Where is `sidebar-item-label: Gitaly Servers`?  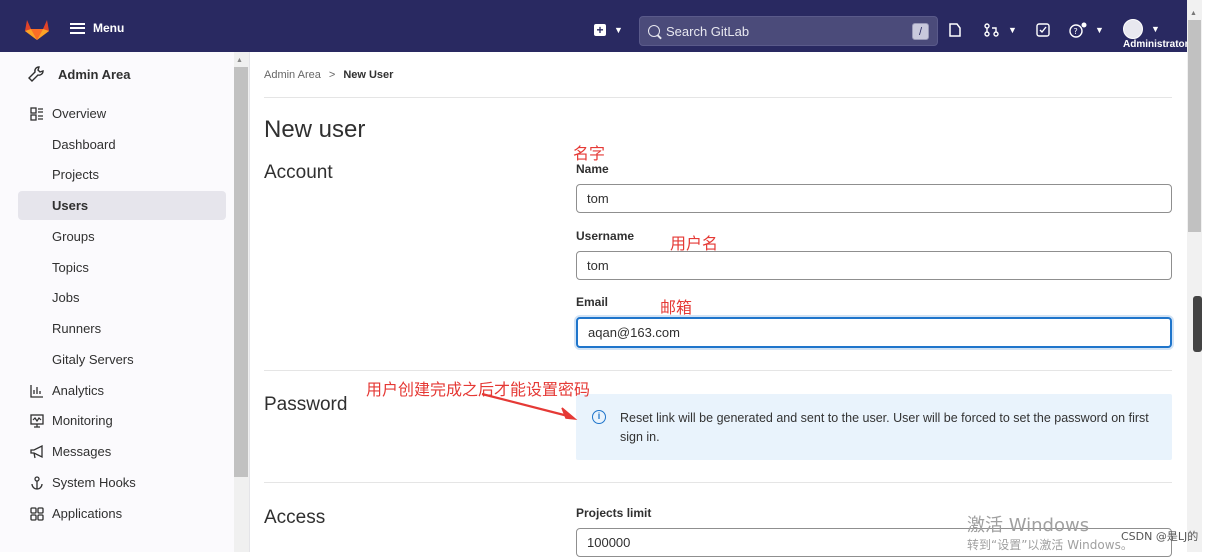 sidebar-item-label: Gitaly Servers is located at coordinates (93, 359).